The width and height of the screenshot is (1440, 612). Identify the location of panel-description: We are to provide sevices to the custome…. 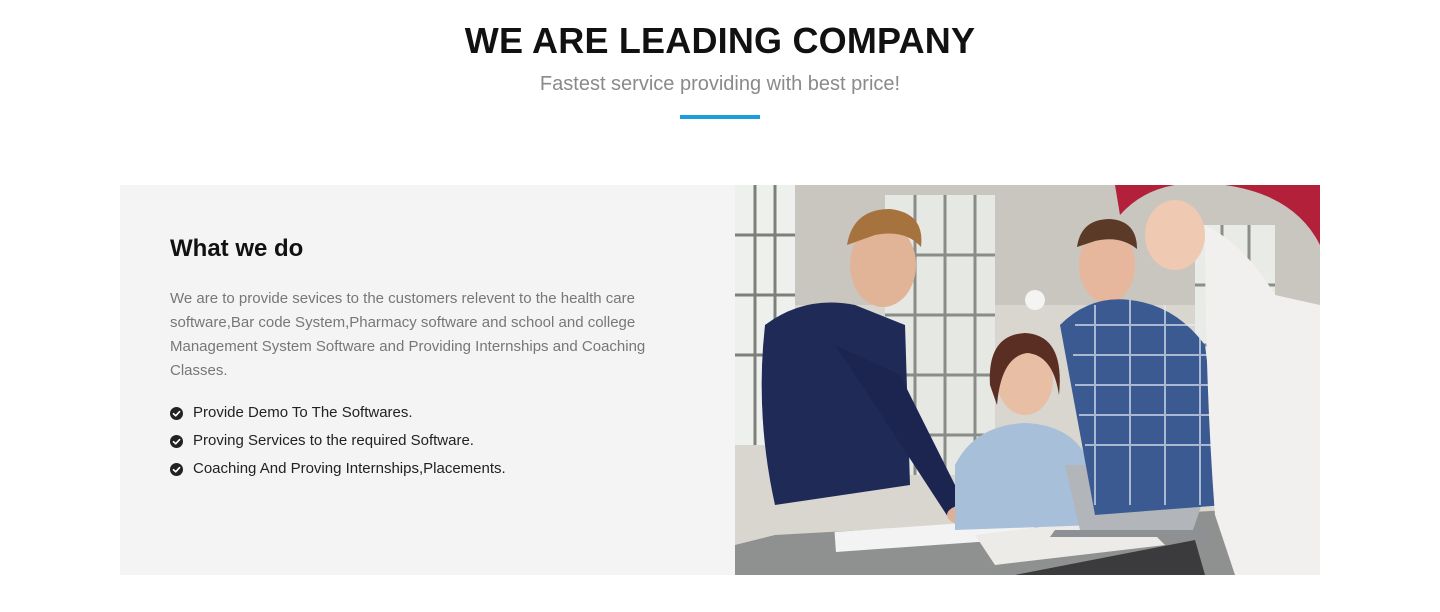
(408, 334).